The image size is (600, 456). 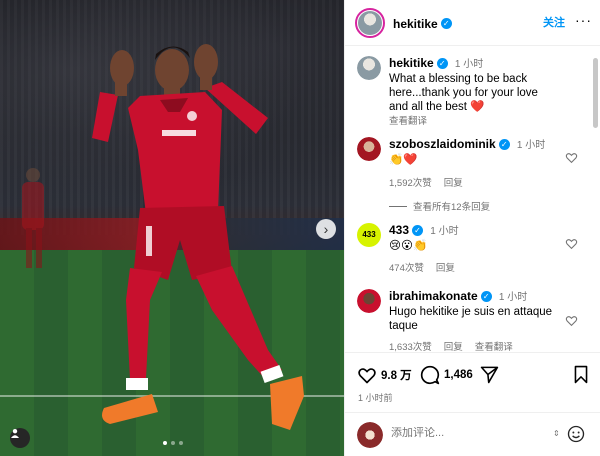 What do you see at coordinates (399, 230) in the screenshot?
I see `commenter-username: 433` at bounding box center [399, 230].